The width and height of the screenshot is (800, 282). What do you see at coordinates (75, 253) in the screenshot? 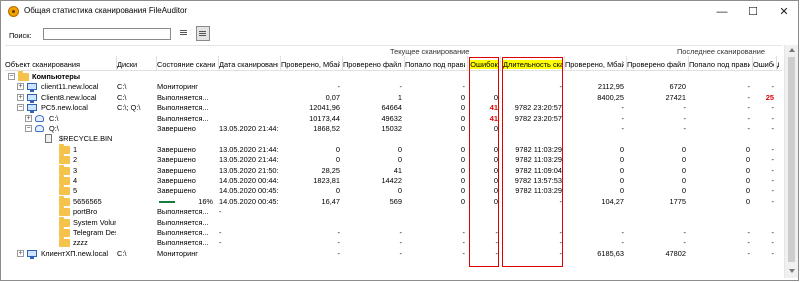
I see `cell-object: КлиентХП.new.local` at bounding box center [75, 253].